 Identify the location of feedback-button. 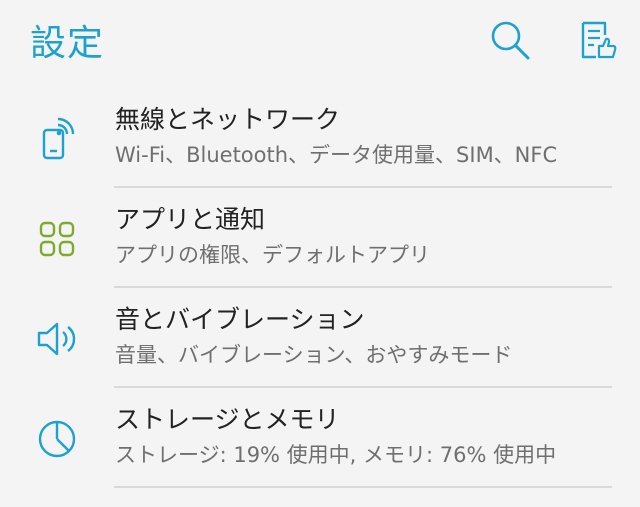
(598, 40).